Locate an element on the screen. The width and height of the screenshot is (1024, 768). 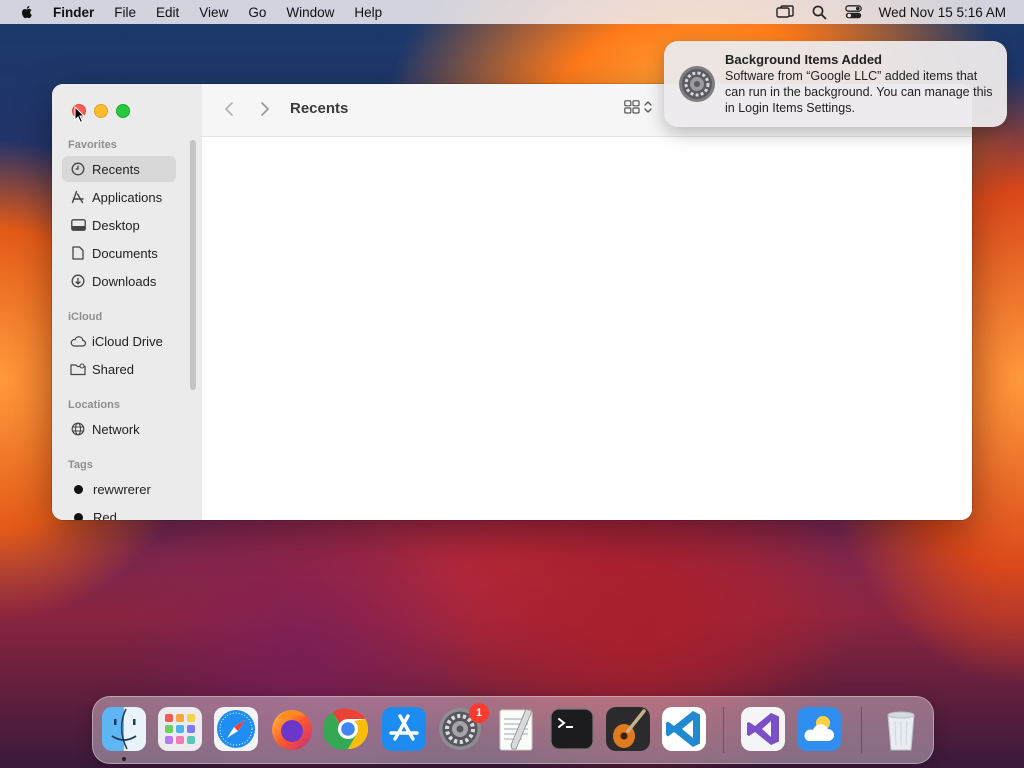
menu-file: File is located at coordinates (125, 12).